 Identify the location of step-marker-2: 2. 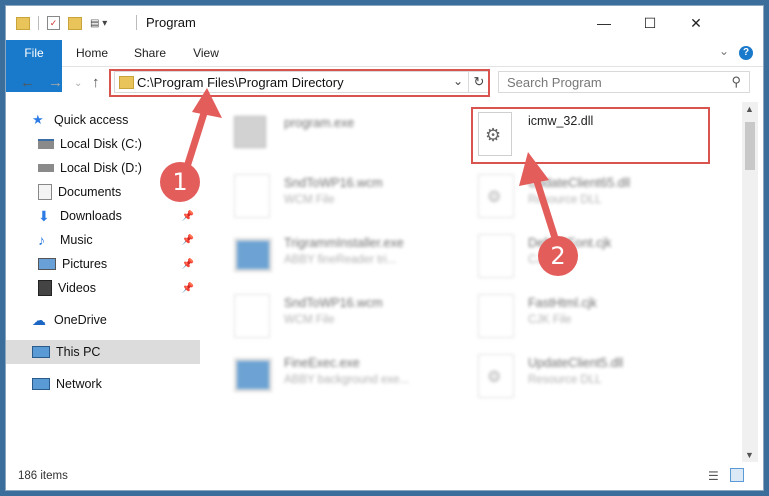
(558, 256).